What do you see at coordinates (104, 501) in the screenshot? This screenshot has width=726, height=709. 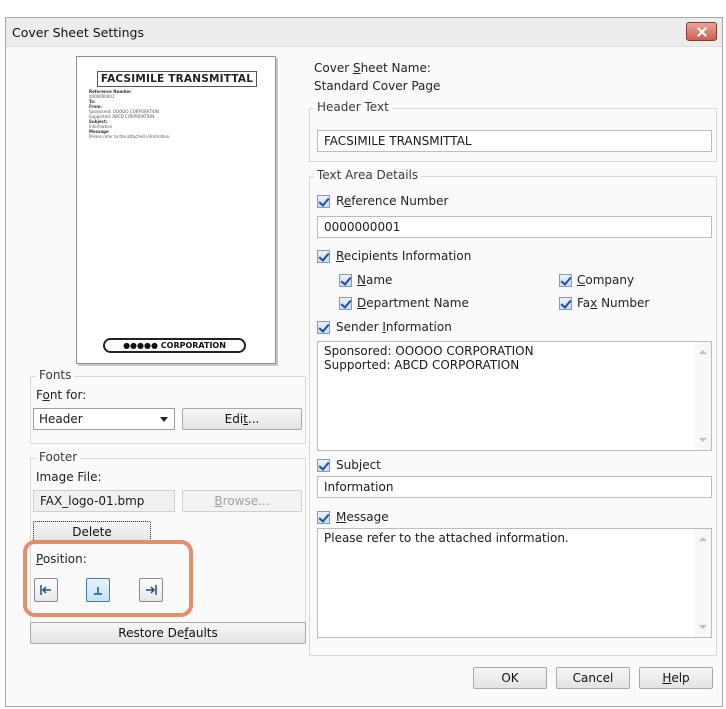 I see `image-file-field: FAX_logo-01.bmp` at bounding box center [104, 501].